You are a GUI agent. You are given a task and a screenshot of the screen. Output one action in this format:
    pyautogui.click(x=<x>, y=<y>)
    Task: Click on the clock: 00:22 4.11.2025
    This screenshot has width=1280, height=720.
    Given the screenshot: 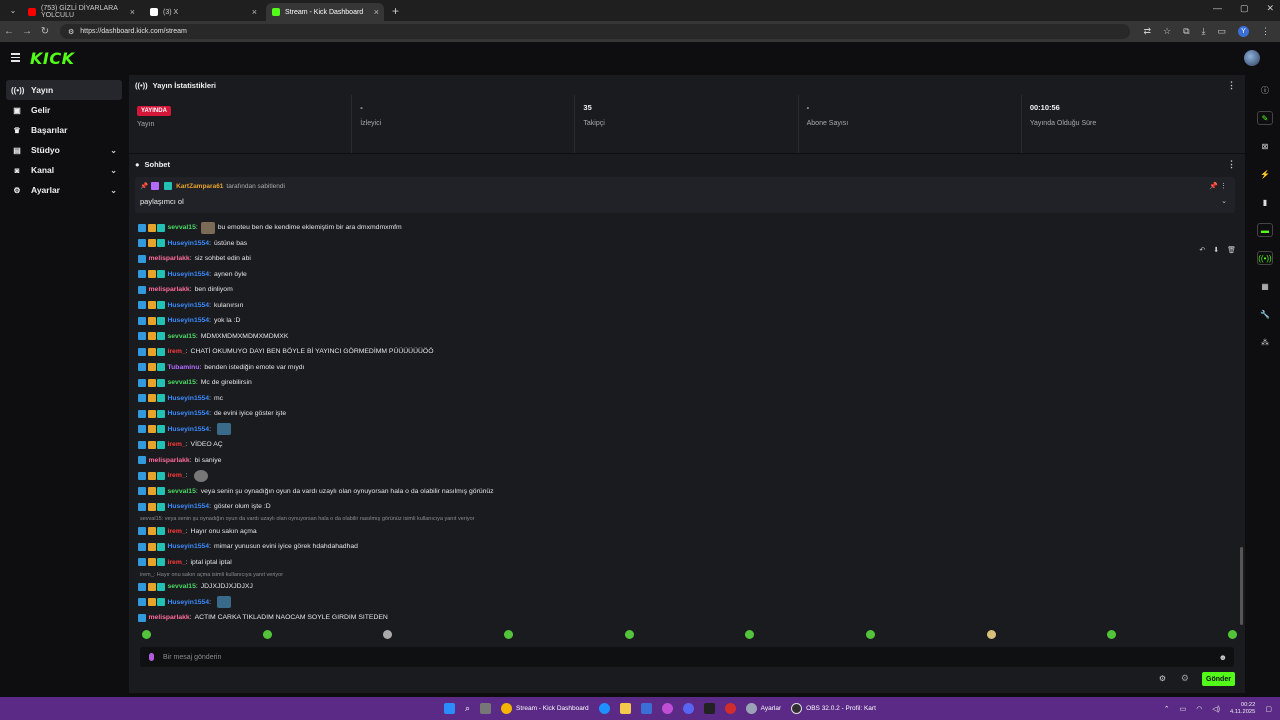 What is the action you would take?
    pyautogui.click(x=1242, y=709)
    